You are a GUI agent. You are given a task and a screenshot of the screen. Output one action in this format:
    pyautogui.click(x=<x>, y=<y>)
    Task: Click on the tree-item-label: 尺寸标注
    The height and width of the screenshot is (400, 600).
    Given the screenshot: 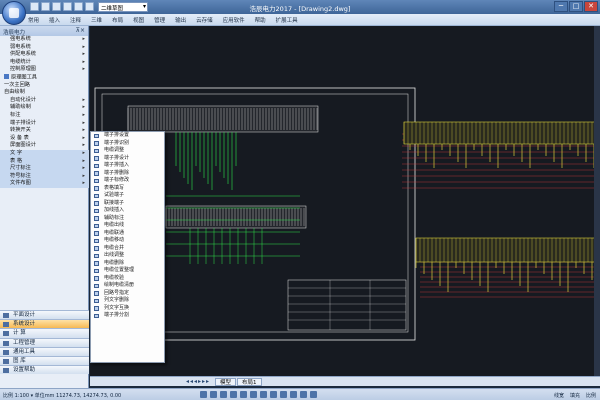 What is the action you would take?
    pyautogui.click(x=20, y=168)
    